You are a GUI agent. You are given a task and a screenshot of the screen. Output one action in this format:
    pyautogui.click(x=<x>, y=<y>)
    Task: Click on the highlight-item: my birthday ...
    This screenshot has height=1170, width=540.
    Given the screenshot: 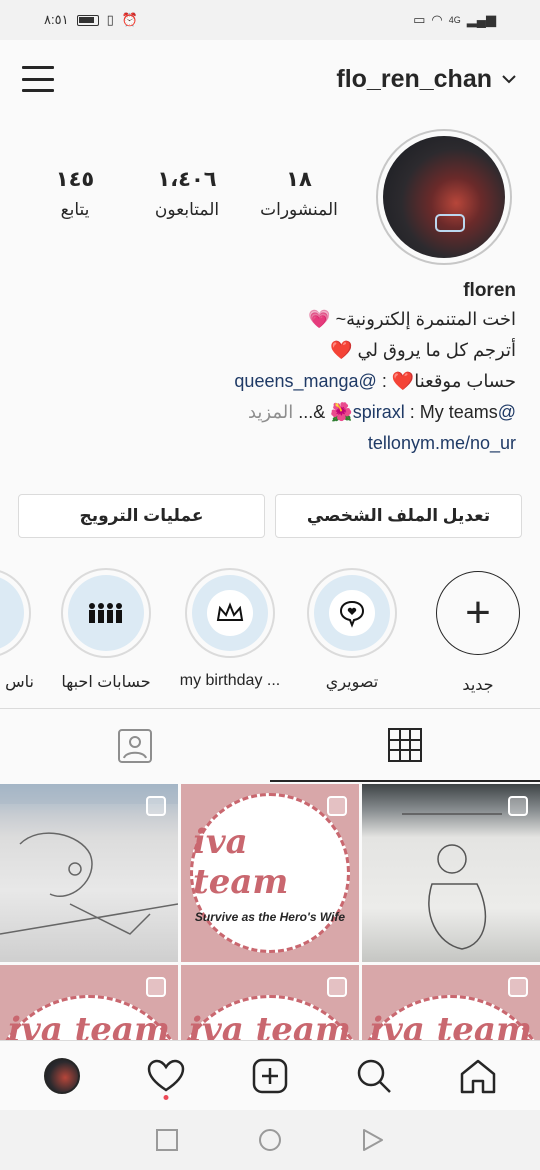 What is the action you would take?
    pyautogui.click(x=230, y=629)
    